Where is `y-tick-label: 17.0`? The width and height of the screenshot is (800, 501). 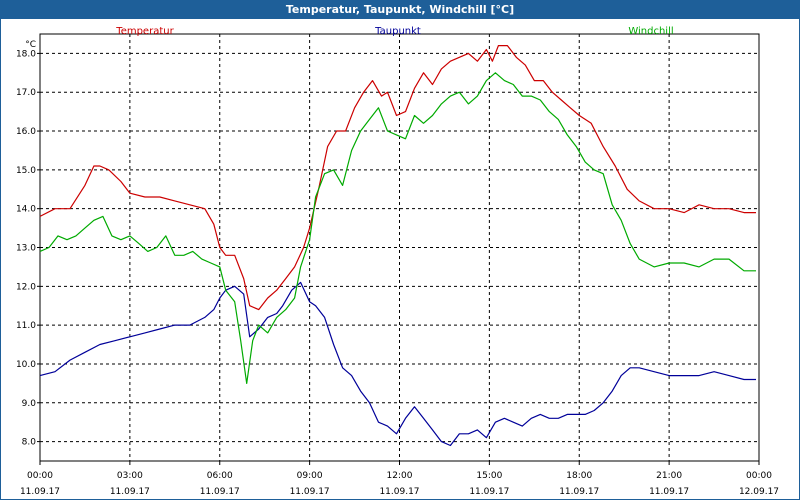 y-tick-label: 17.0 is located at coordinates (26, 93).